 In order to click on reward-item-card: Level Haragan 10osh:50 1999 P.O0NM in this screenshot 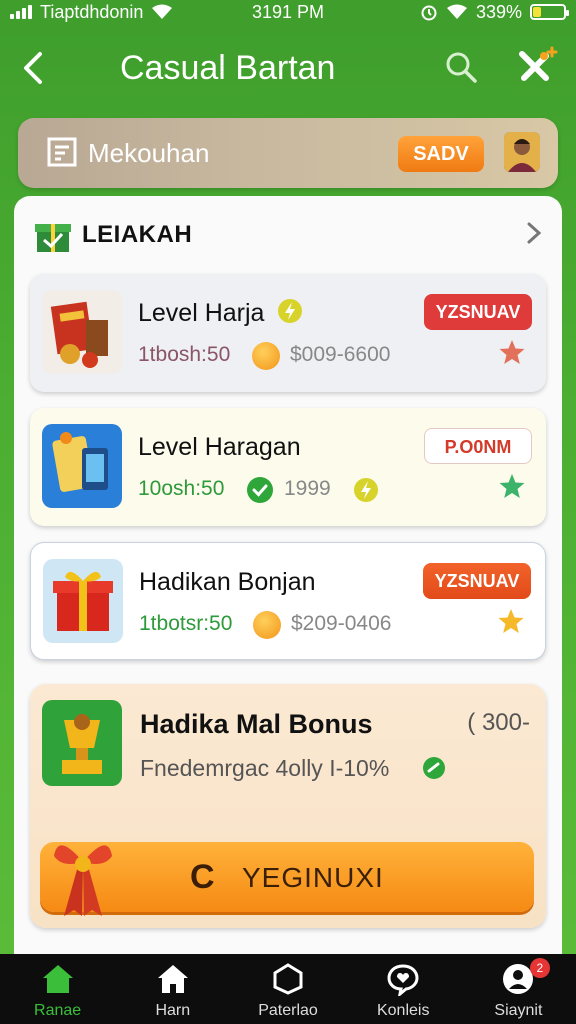, I will do `click(288, 467)`.